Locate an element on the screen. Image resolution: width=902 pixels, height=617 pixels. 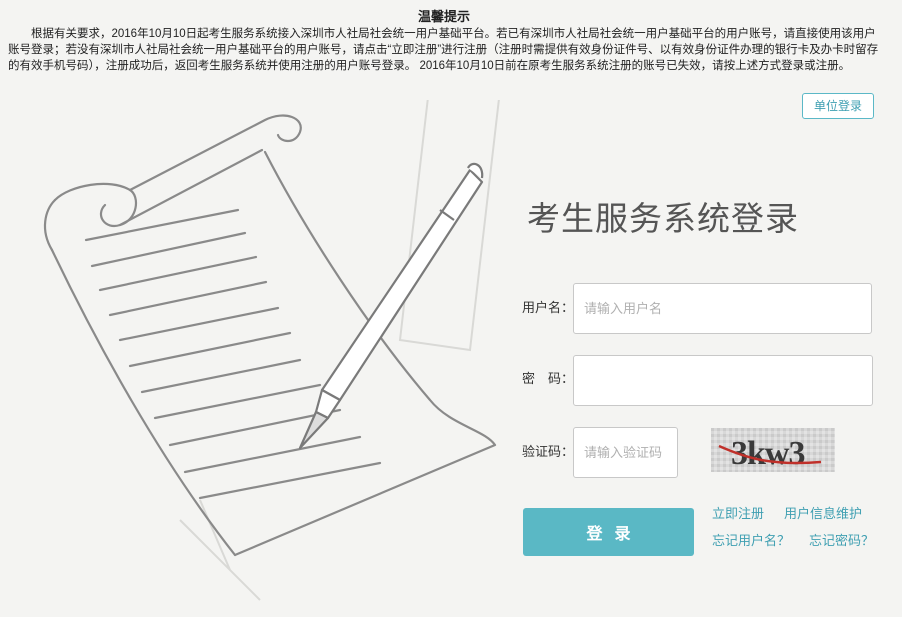
forgot-password-link: 忘记密码？ is located at coordinates (841, 539).